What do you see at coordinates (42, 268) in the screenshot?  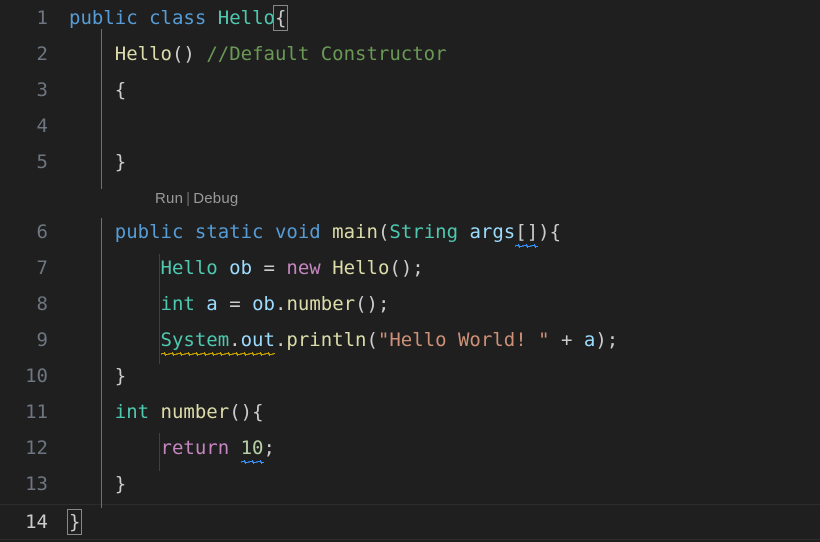 I see `line-number-7: 7` at bounding box center [42, 268].